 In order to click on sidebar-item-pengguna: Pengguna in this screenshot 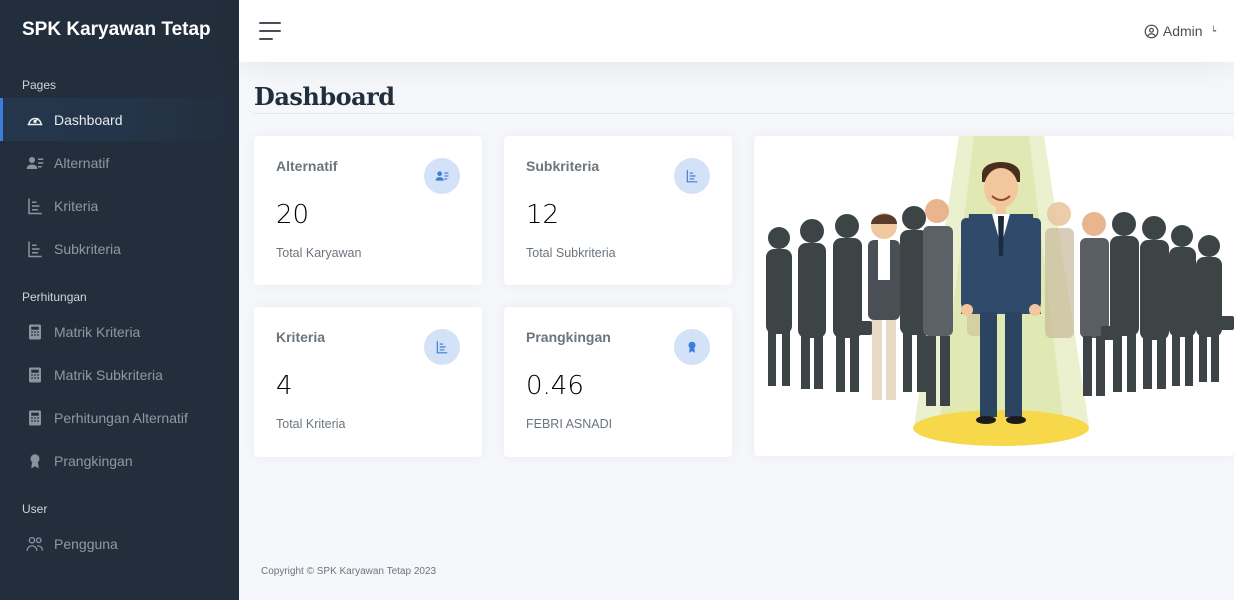, I will do `click(119, 543)`.